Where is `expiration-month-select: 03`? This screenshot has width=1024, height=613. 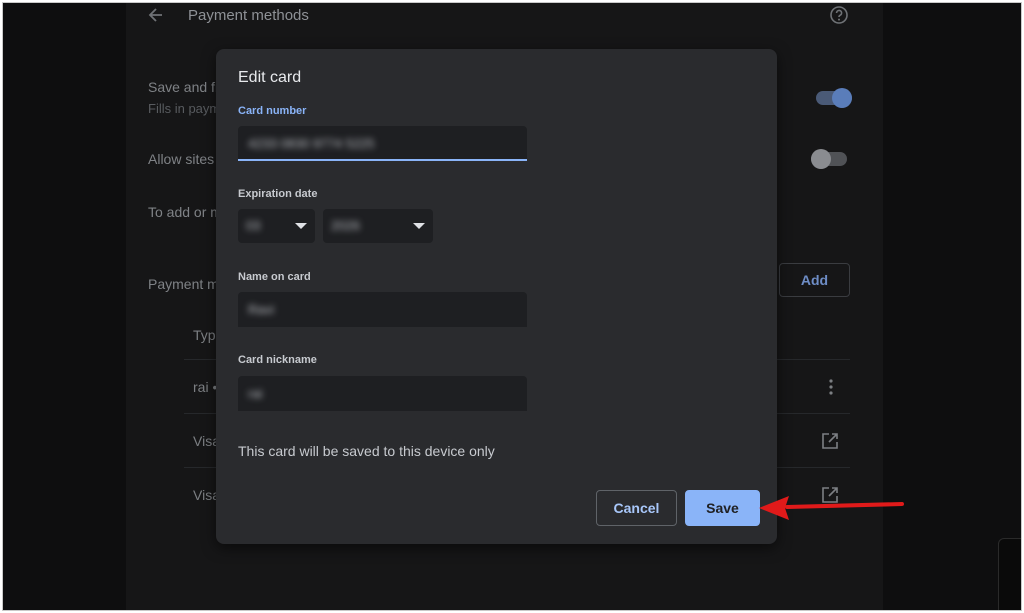 expiration-month-select: 03 is located at coordinates (276, 226).